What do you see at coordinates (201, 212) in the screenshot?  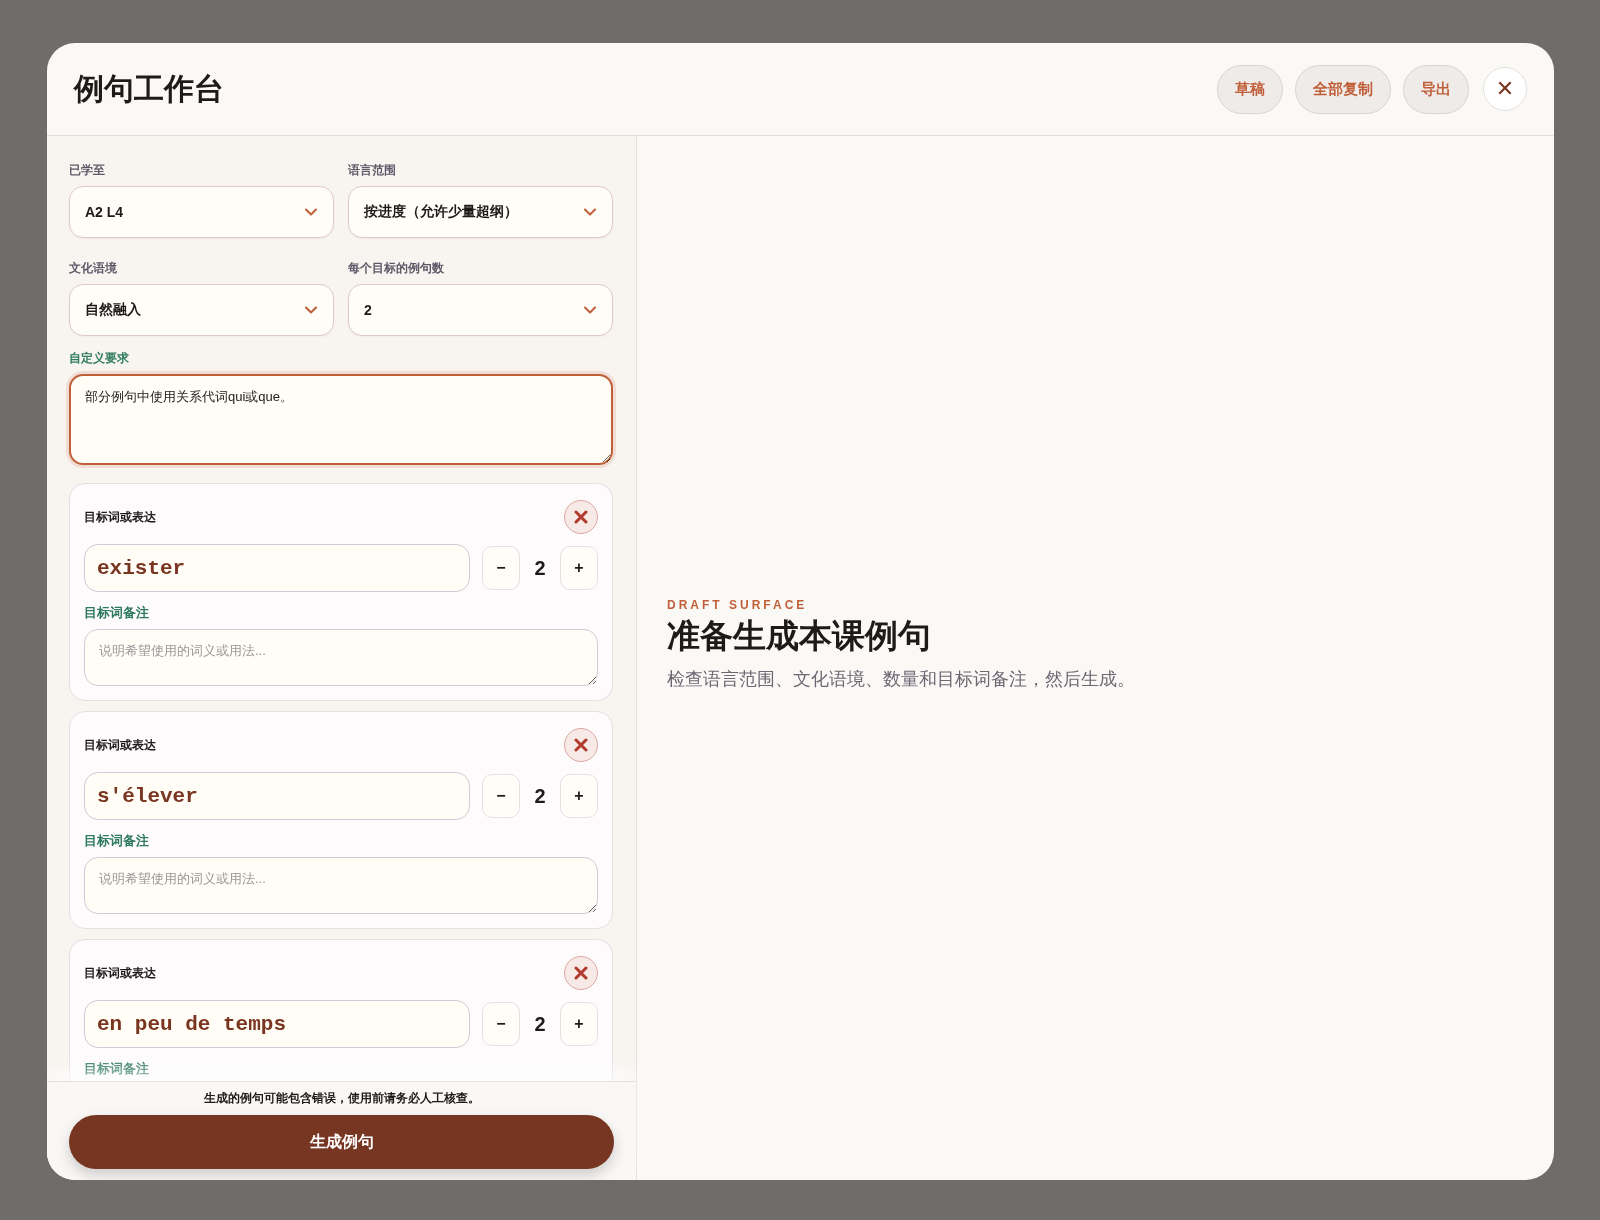 I see `select-field: A2 L4` at bounding box center [201, 212].